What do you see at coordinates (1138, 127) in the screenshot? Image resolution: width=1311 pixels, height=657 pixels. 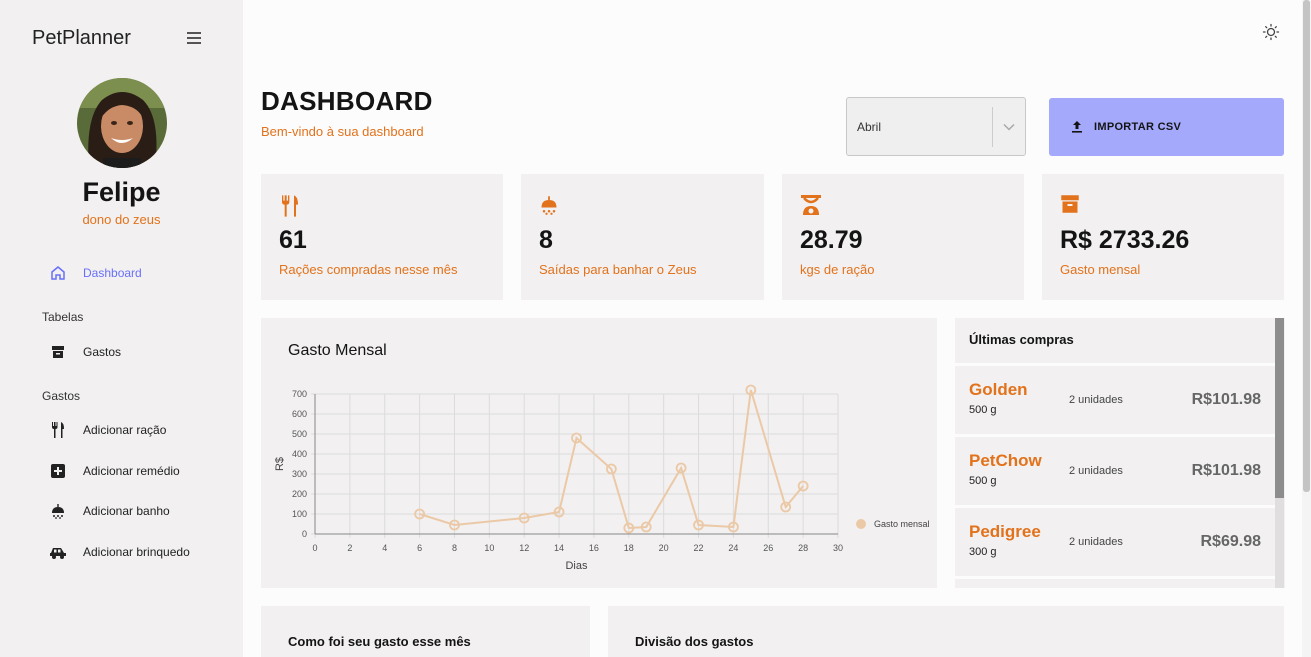 I see `import-csv-label: IMPORTAR CSV` at bounding box center [1138, 127].